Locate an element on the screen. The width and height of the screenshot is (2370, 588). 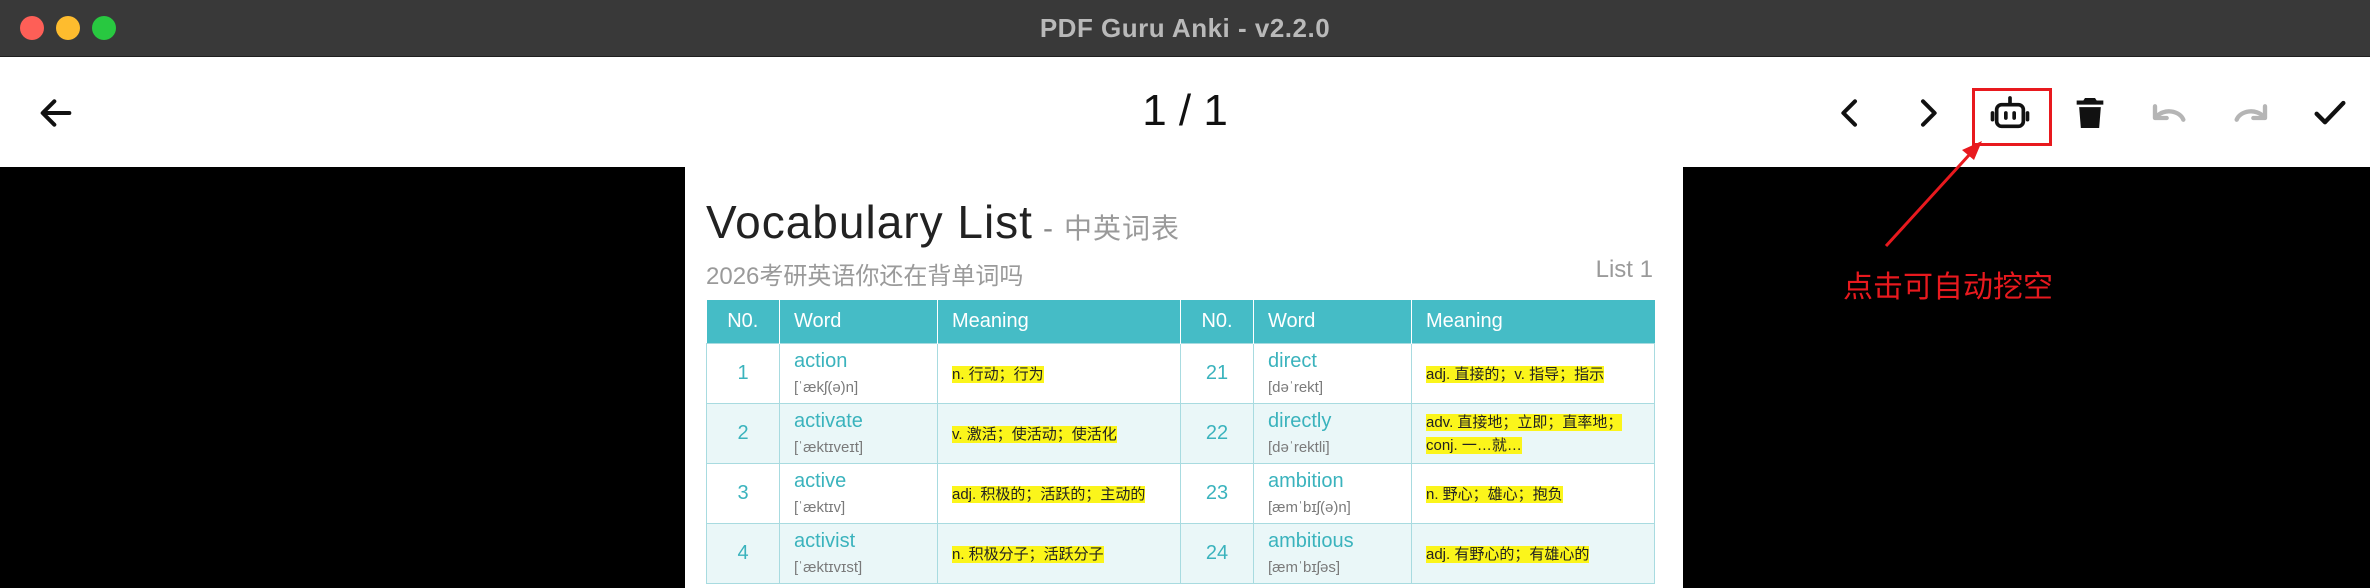
row-number: 22 is located at coordinates (1217, 433).